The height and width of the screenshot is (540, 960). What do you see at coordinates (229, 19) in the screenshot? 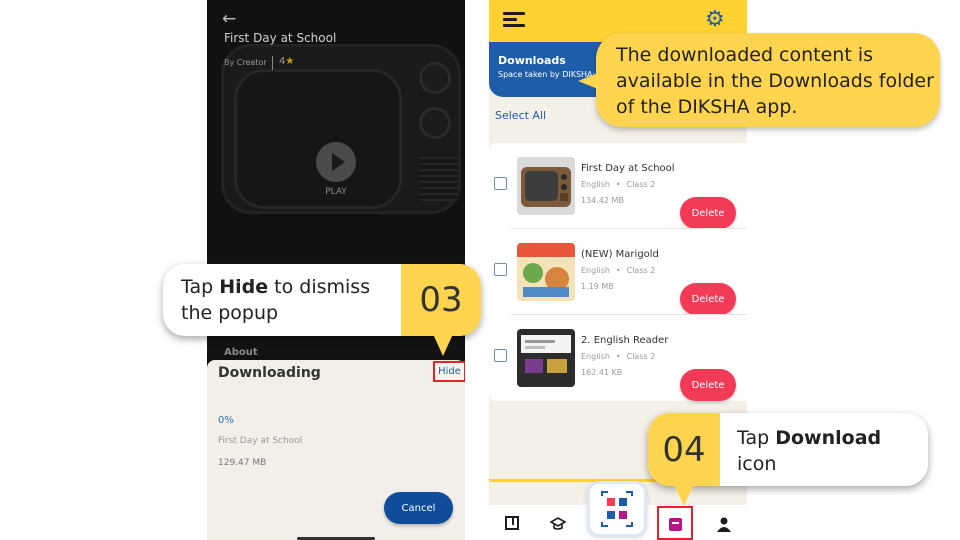
I see `back-arrow-icon: ←` at bounding box center [229, 19].